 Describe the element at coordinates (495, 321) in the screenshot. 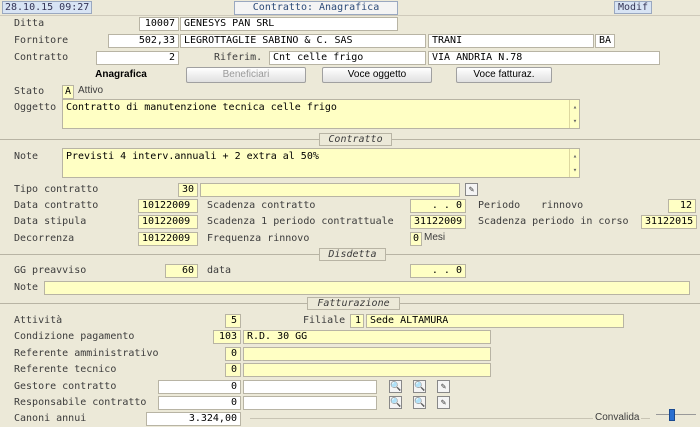

I see `filiale-name-field: Sede ALTAMURA` at that location.